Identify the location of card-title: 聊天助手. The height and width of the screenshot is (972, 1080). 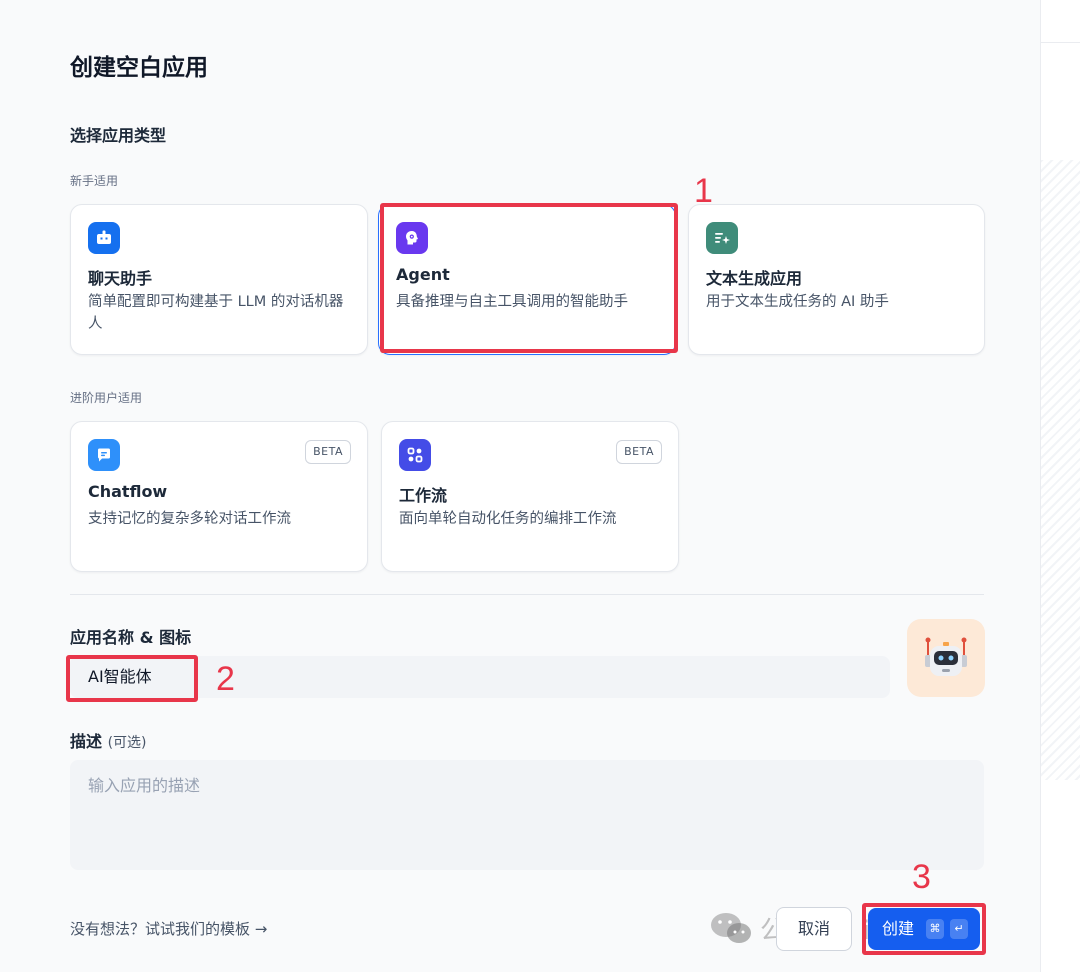
(120, 278).